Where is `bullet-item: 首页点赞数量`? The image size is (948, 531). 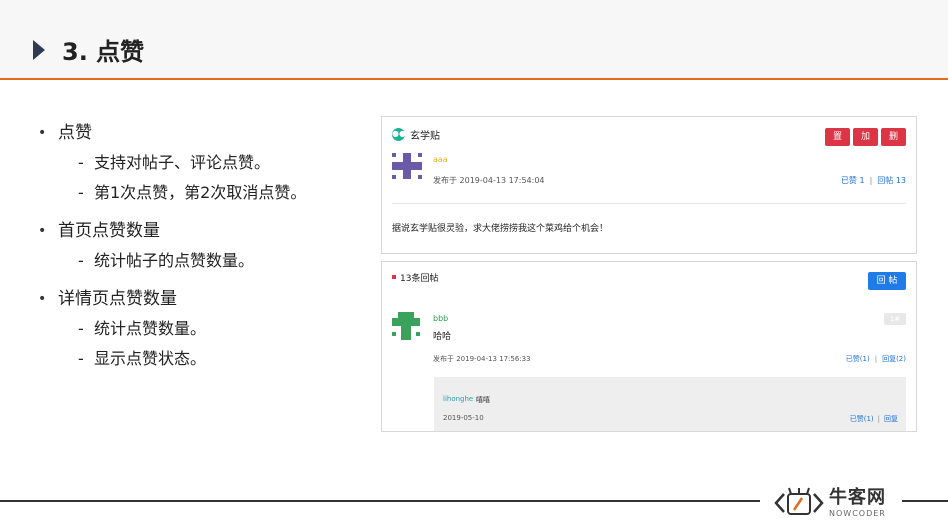 bullet-item: 首页点赞数量 is located at coordinates (172, 231).